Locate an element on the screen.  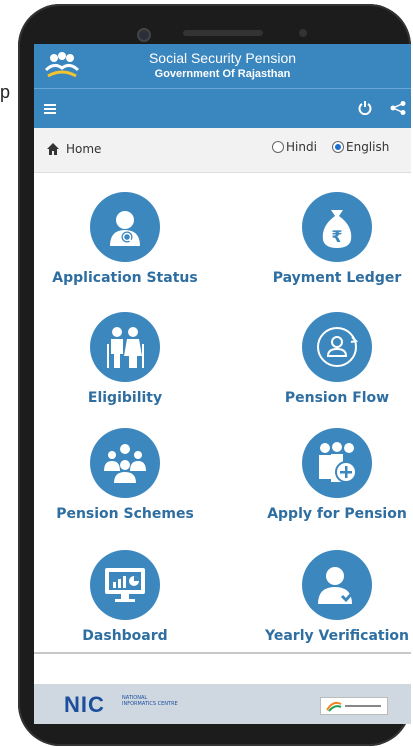
tile-eligibility: Eligibility is located at coordinates (125, 359).